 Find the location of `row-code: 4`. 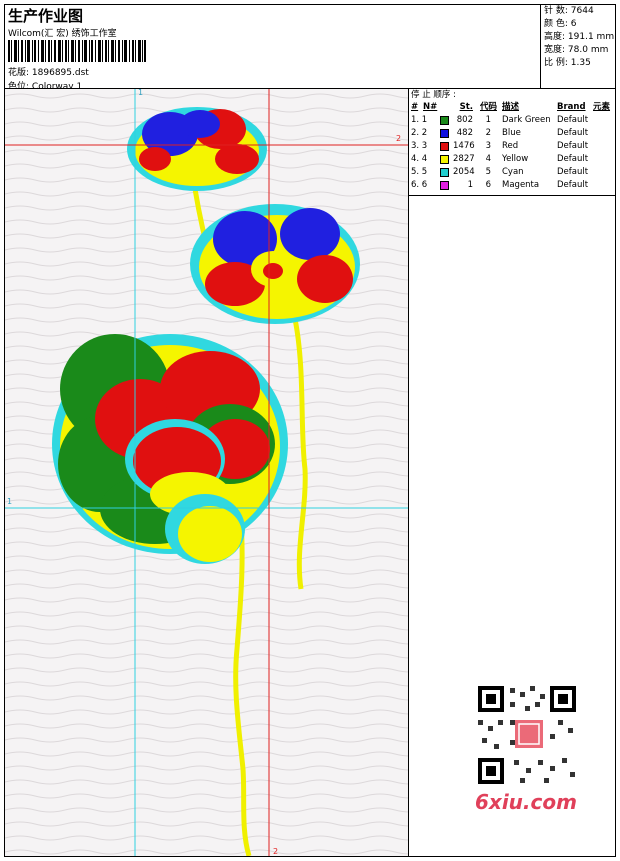

row-code: 4 is located at coordinates (488, 159).